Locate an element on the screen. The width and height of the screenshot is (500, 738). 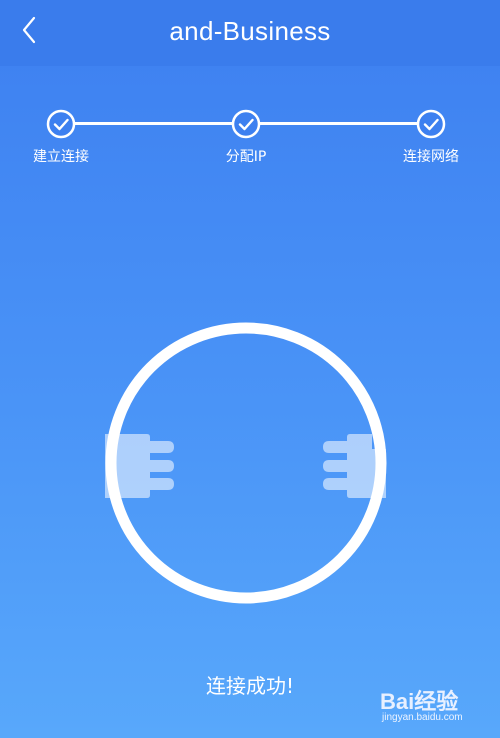
watermark: Bai经验 jingyan.baidu.com is located at coordinates (427, 708).